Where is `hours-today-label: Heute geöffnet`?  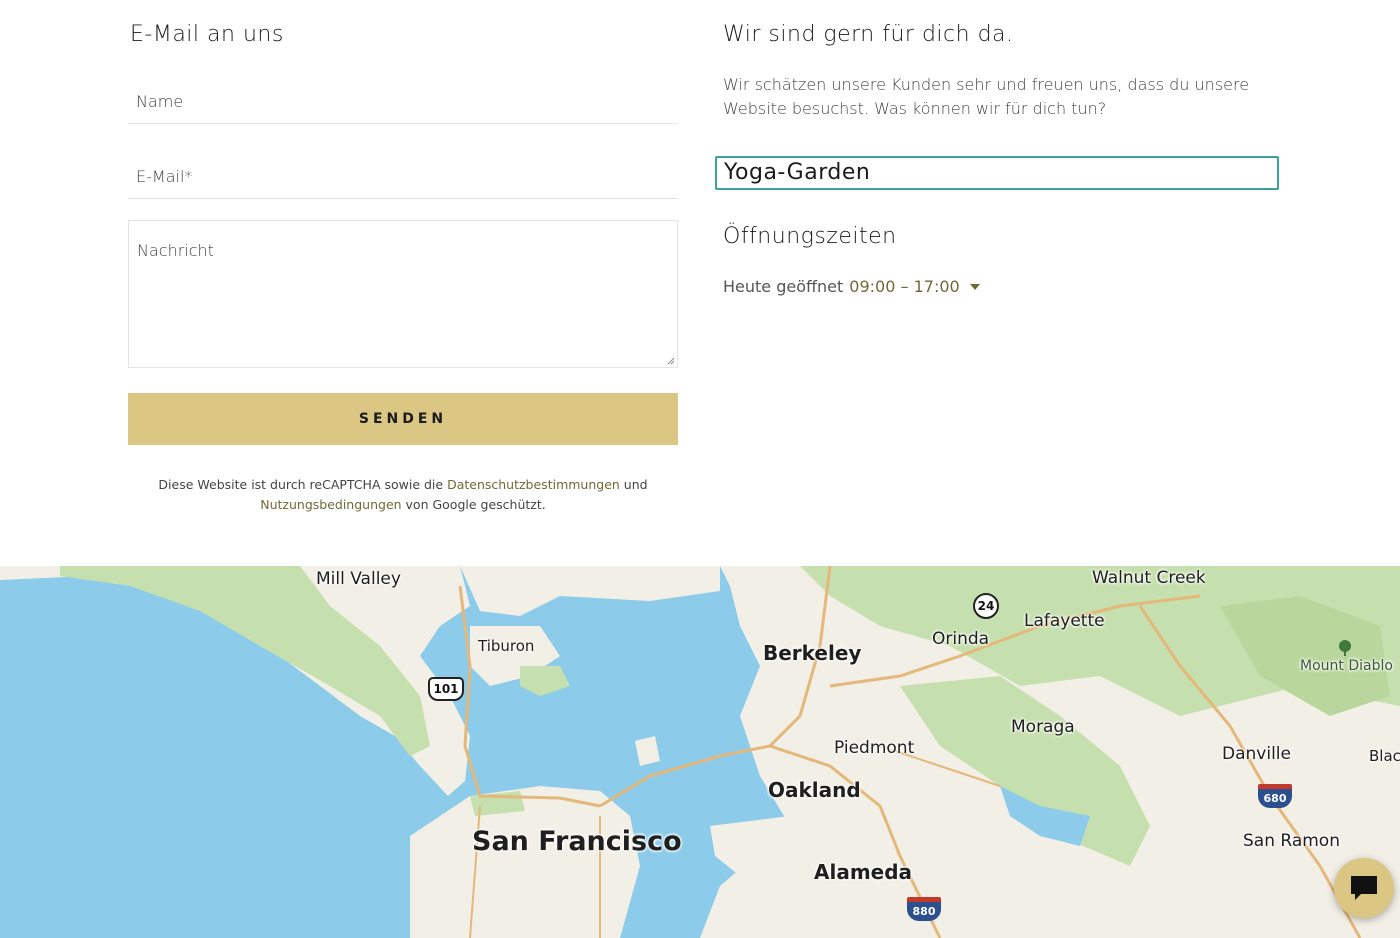
hours-today-label: Heute geöffnet is located at coordinates (783, 286).